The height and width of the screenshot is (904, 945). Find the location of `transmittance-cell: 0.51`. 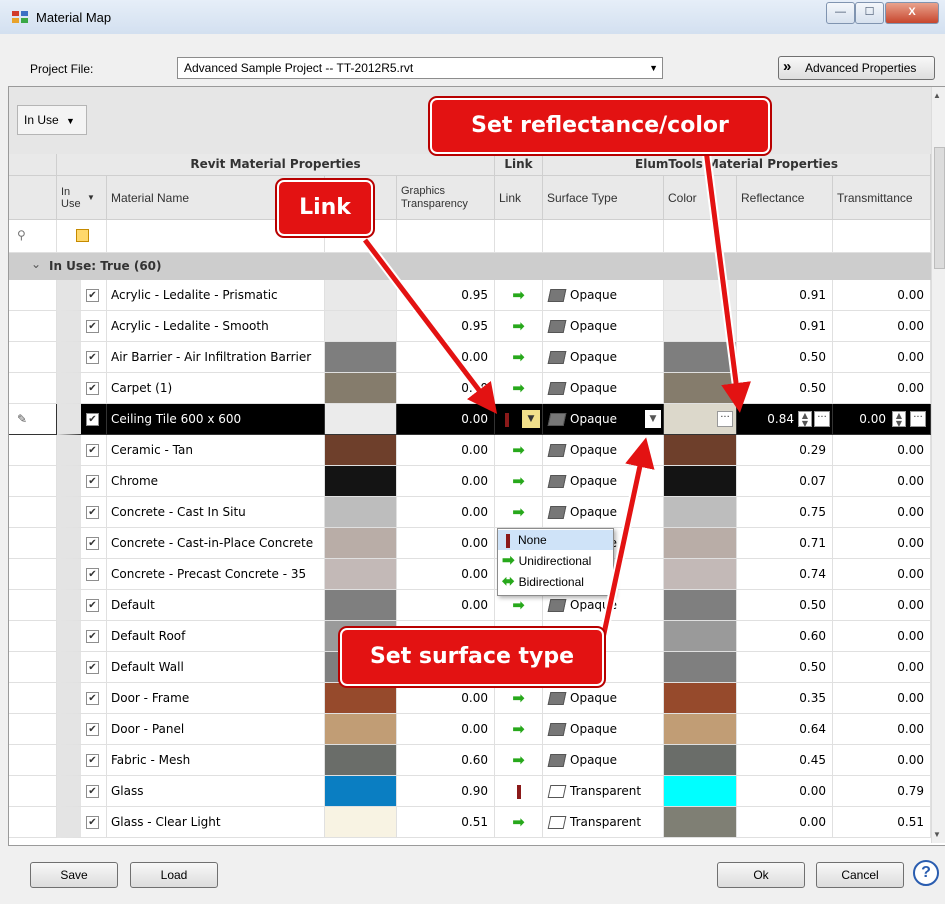

transmittance-cell: 0.51 is located at coordinates (882, 822).